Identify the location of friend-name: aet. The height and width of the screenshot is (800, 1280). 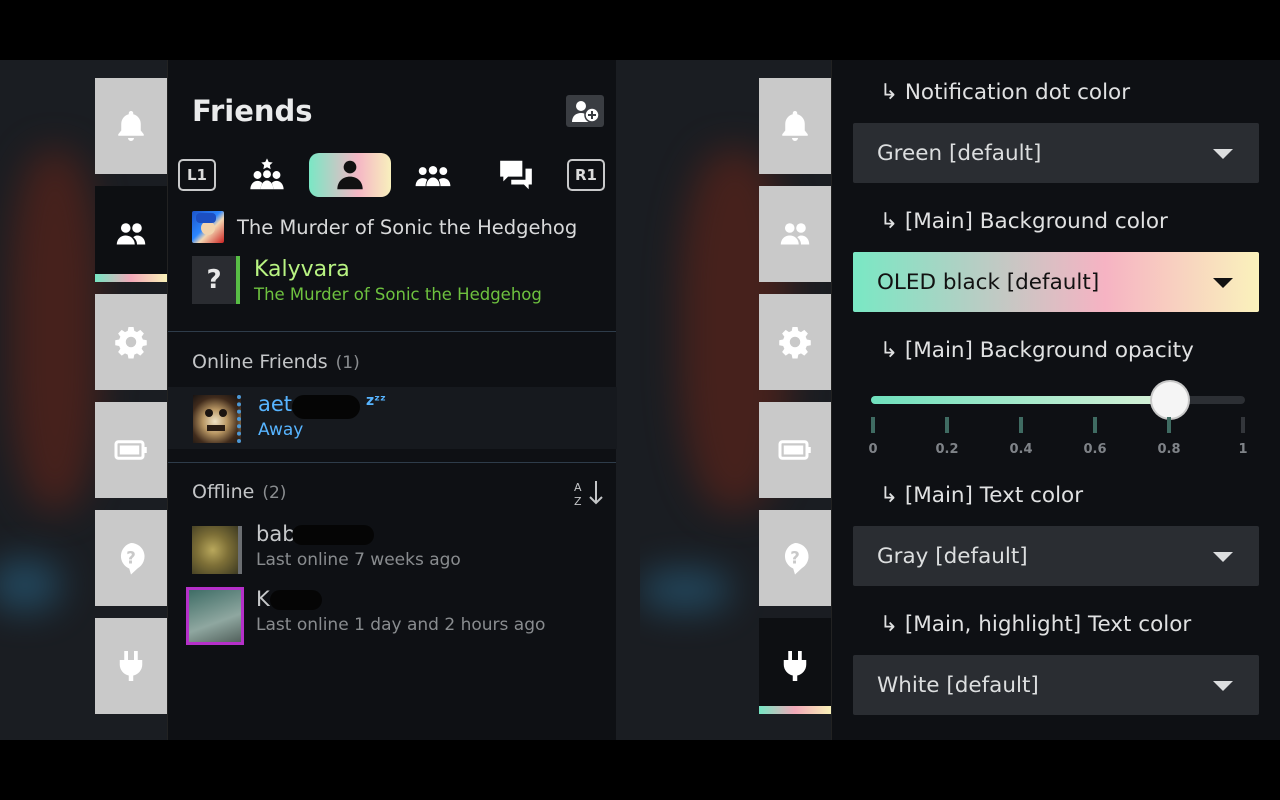
(275, 404).